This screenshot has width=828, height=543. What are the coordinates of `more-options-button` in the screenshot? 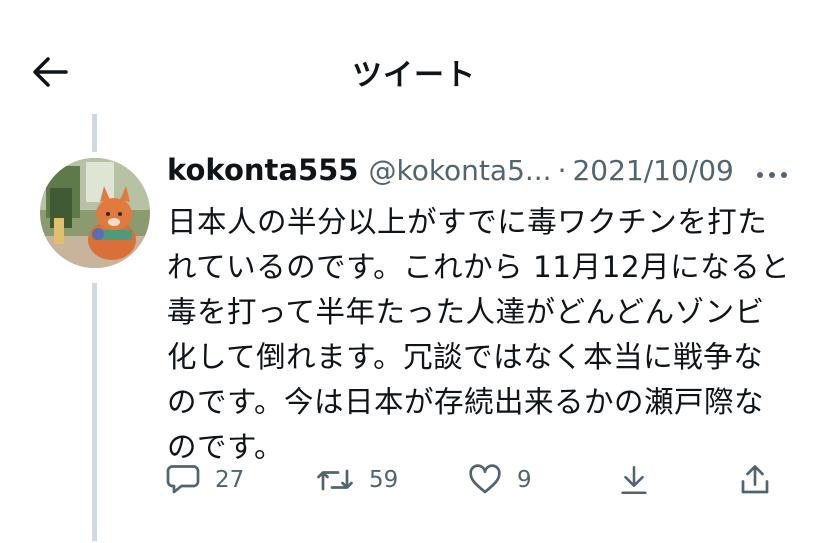 It's located at (772, 175).